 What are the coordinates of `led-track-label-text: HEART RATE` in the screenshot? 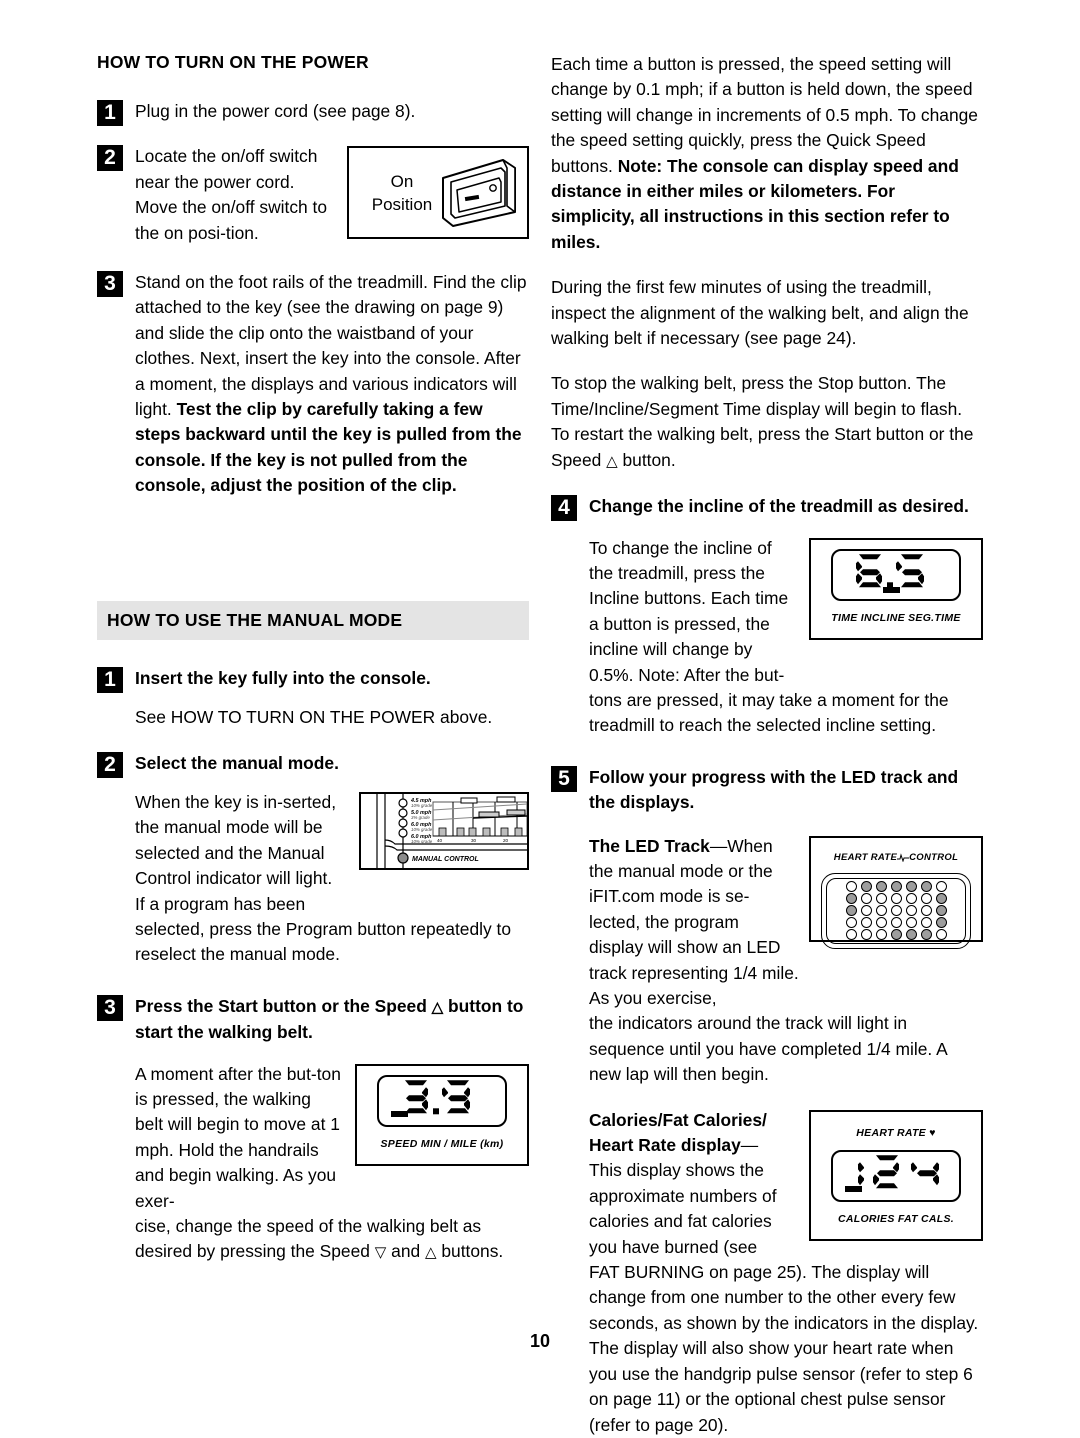 It's located at (865, 857).